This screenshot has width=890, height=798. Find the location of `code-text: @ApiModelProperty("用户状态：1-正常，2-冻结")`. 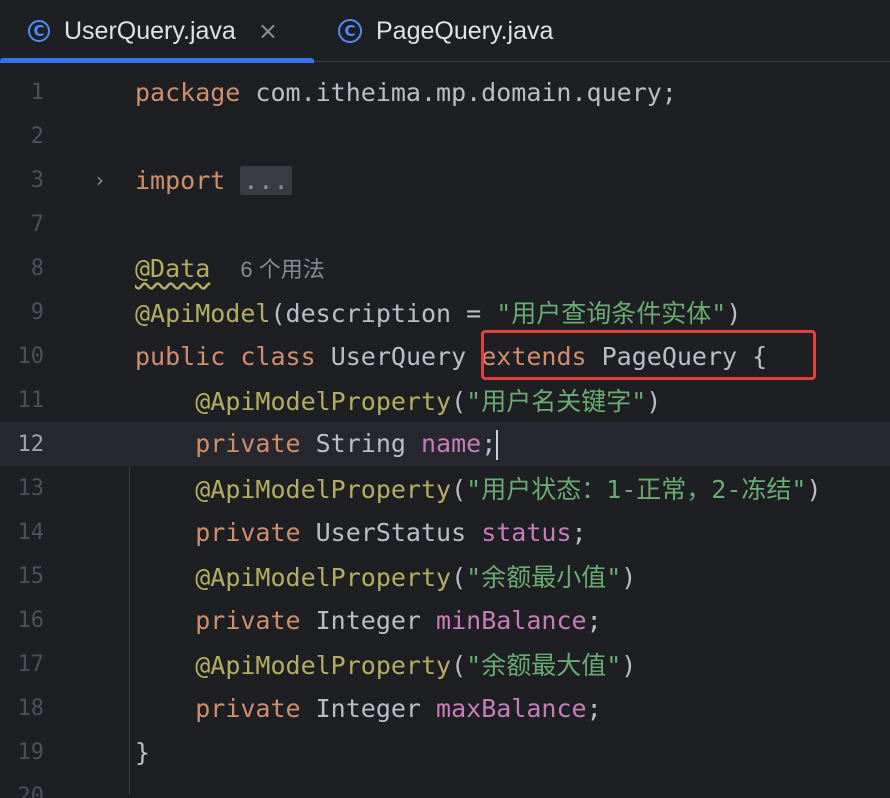

code-text: @ApiModelProperty("用户状态：1-正常，2-冻结") is located at coordinates (508, 489).